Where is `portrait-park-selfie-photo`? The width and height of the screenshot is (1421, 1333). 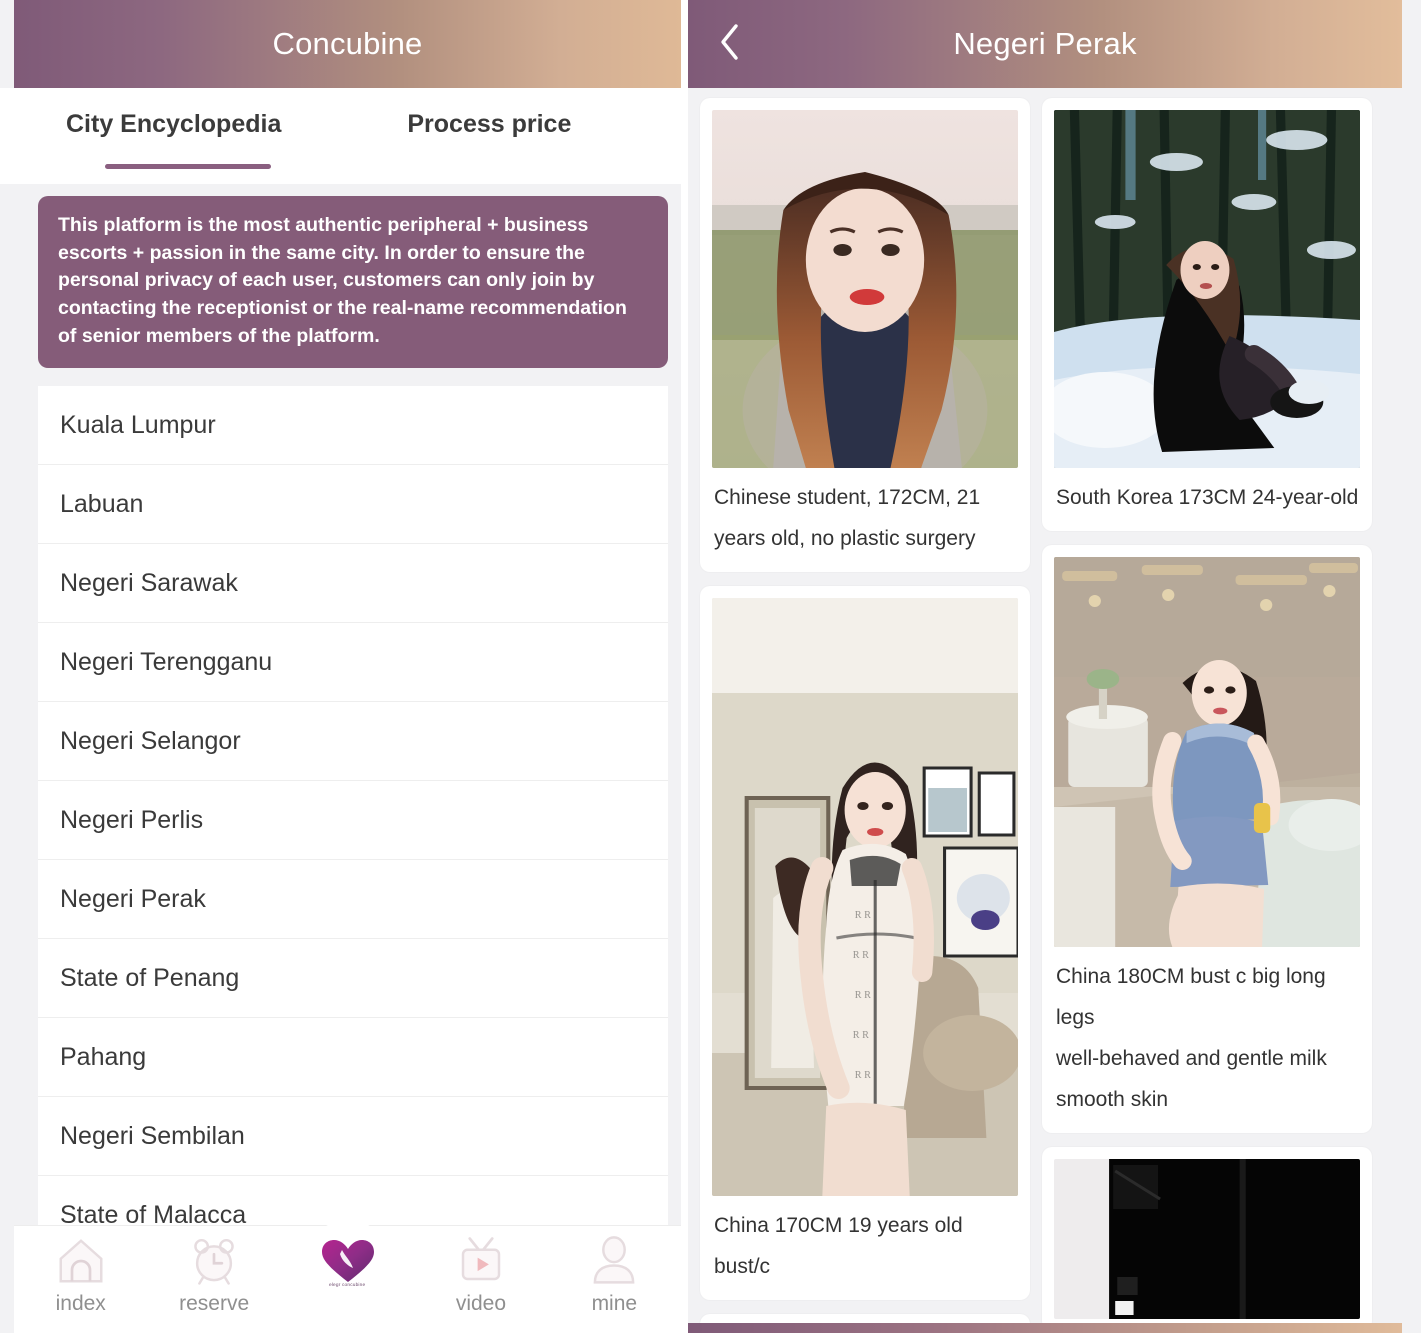 portrait-park-selfie-photo is located at coordinates (865, 289).